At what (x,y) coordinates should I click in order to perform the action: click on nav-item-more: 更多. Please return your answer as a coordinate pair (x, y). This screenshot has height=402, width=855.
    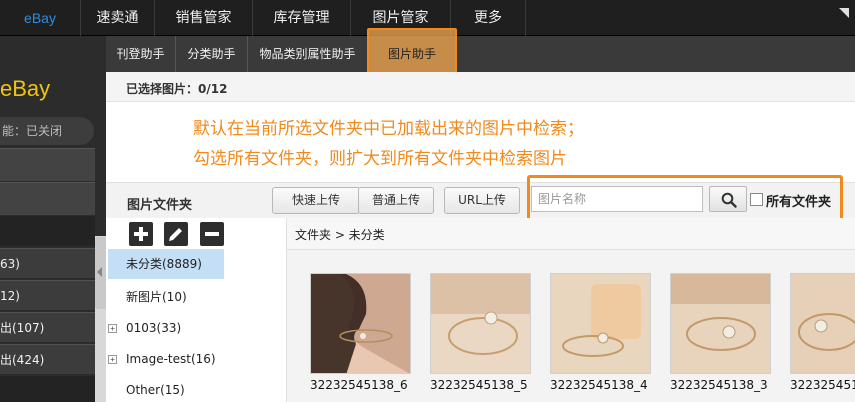
    Looking at the image, I should click on (488, 18).